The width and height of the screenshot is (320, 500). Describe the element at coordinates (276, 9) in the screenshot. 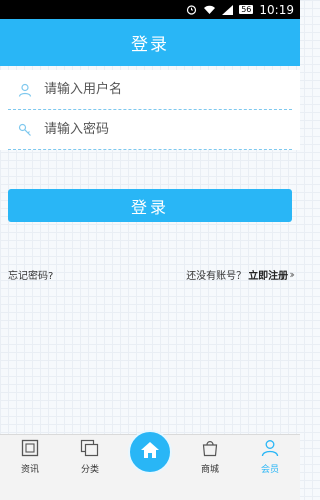

I see `status-time: 10:19` at that location.